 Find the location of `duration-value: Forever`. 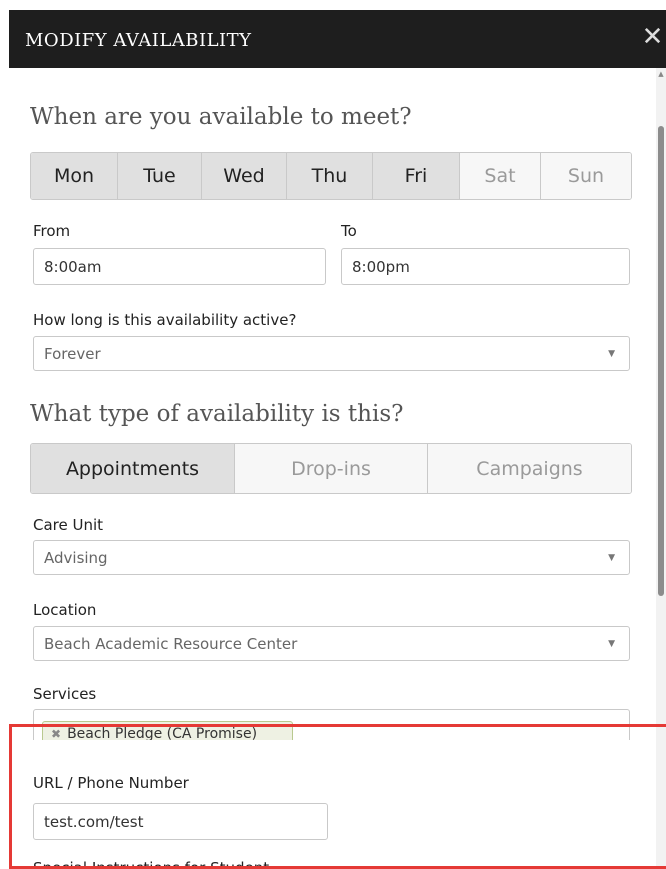

duration-value: Forever is located at coordinates (72, 353).